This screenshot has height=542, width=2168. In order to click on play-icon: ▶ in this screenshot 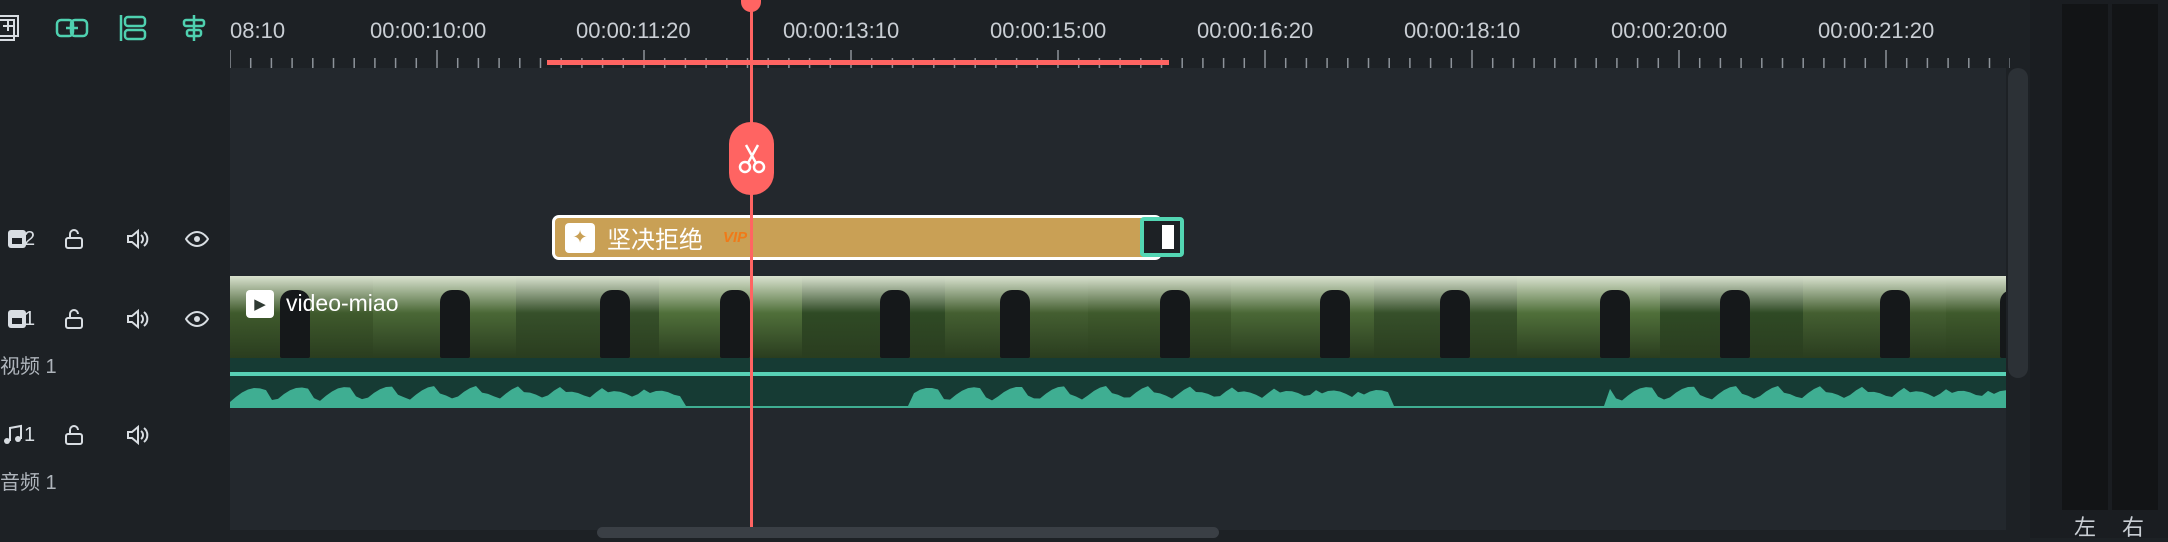, I will do `click(260, 304)`.